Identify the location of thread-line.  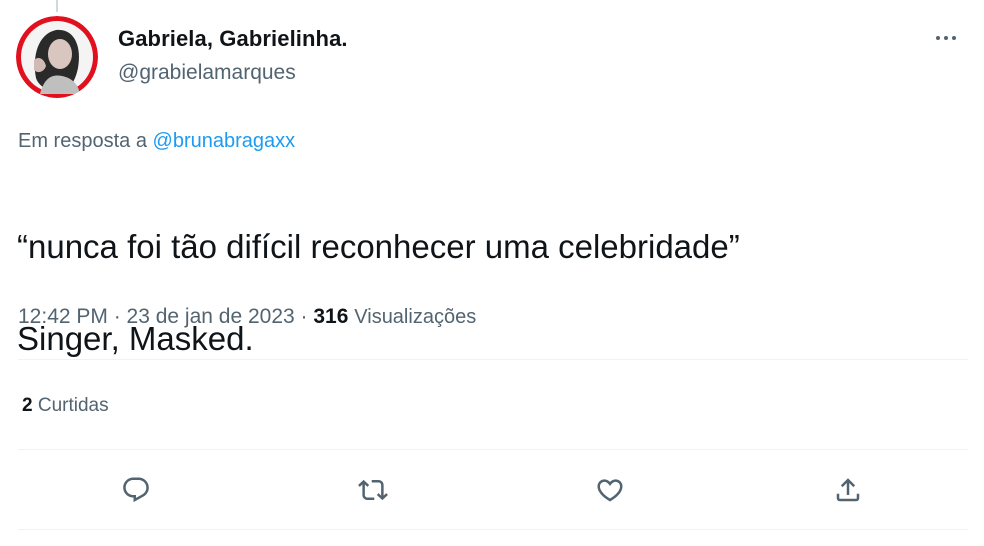
(57, 6).